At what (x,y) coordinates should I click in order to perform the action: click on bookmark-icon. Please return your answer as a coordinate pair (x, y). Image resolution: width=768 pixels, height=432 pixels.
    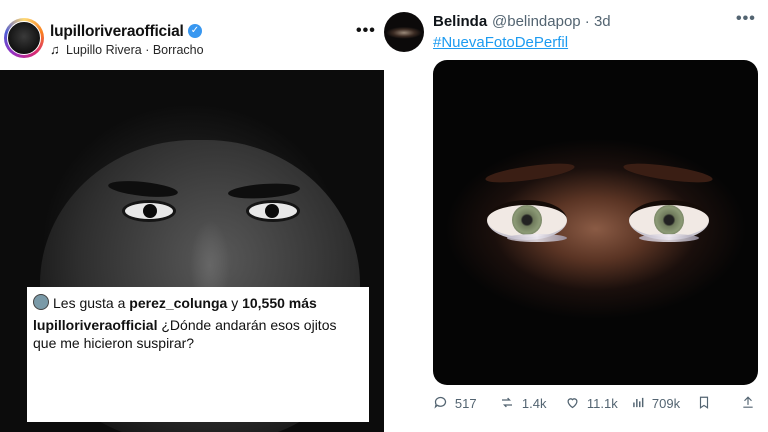
    Looking at the image, I should click on (704, 403).